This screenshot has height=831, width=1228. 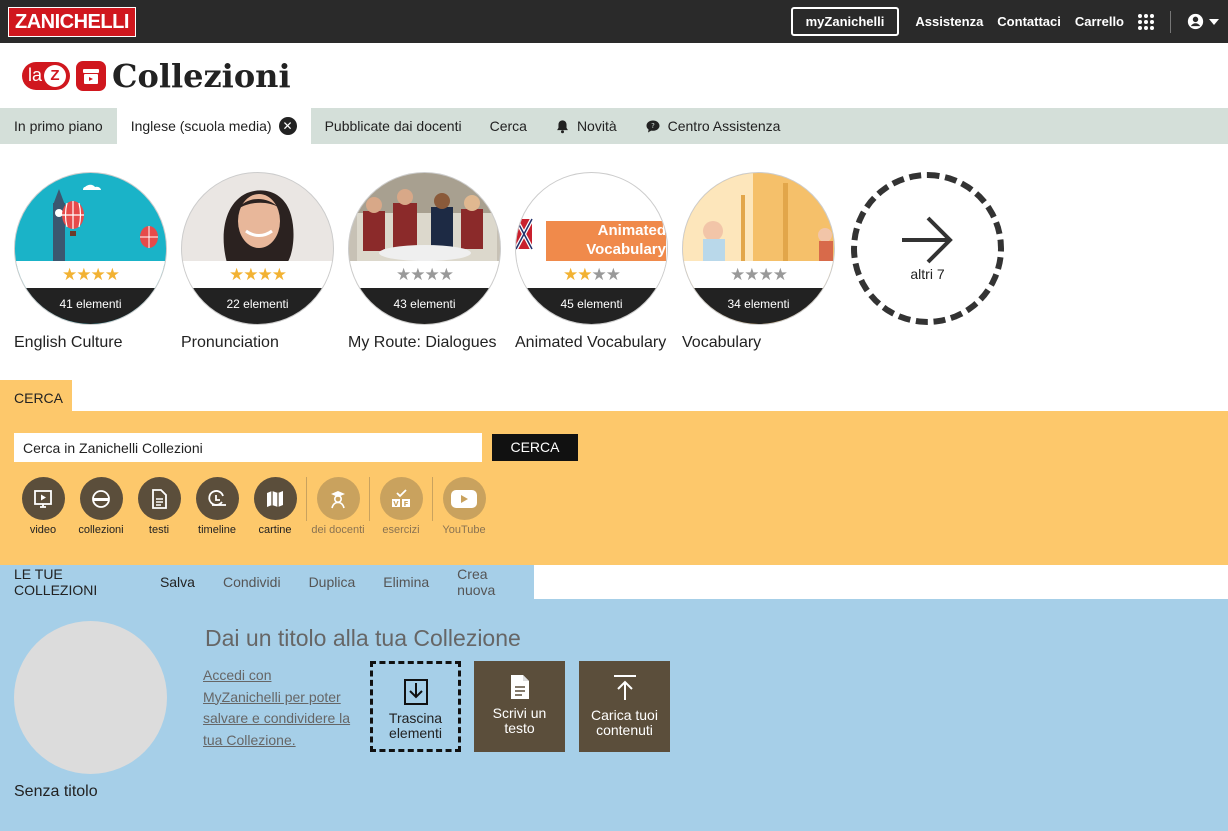 What do you see at coordinates (424, 248) in the screenshot?
I see `collection-thumbnail: ★ ★ ★ ★ 43 elementi` at bounding box center [424, 248].